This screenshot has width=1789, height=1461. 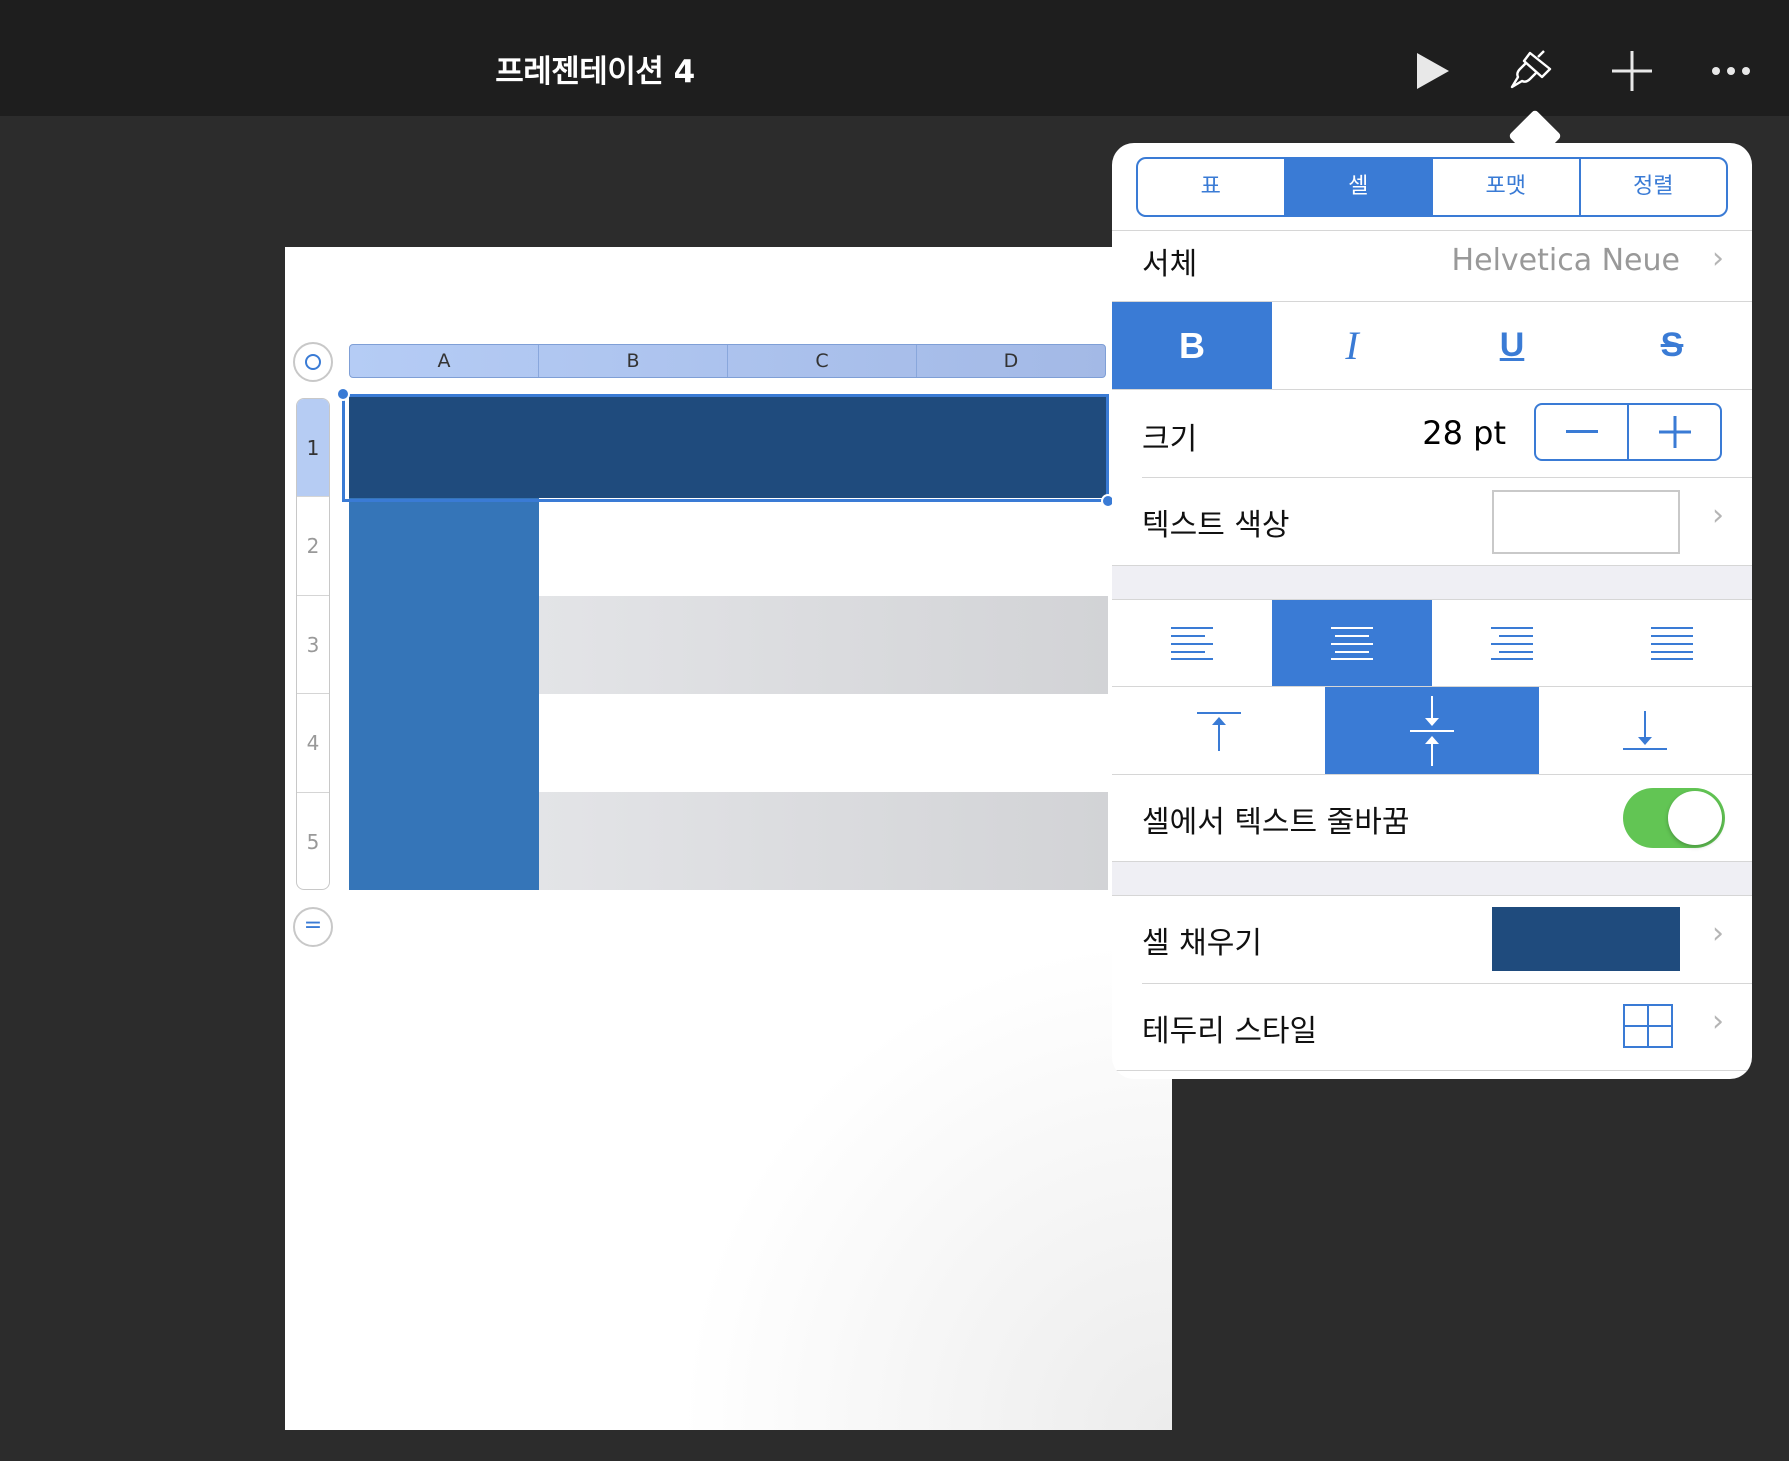 I want to click on border-style-label: 테두리 스타일, so click(x=1230, y=1031).